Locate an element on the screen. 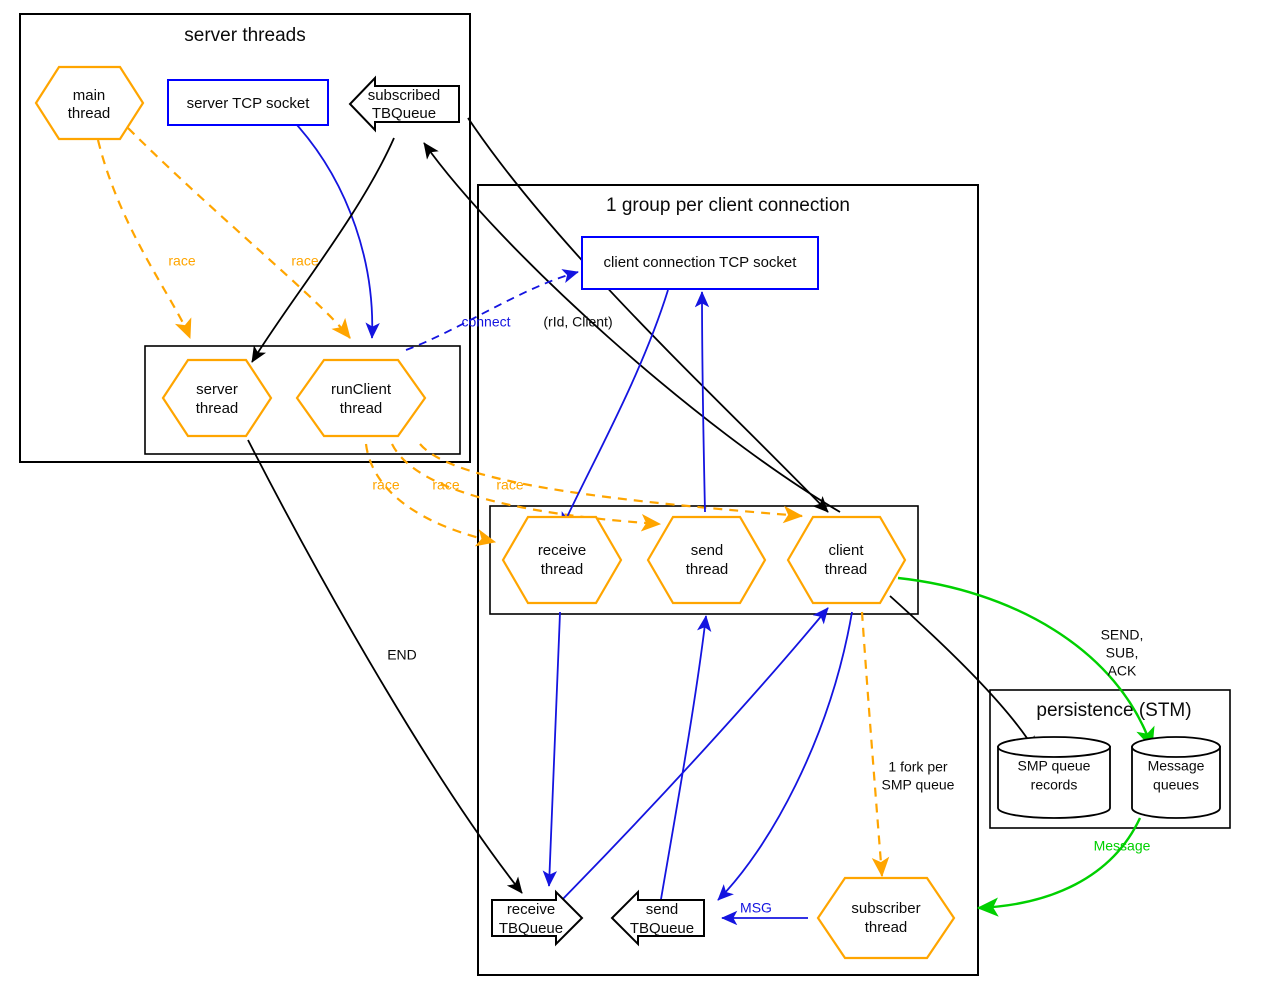 The height and width of the screenshot is (1002, 1266). edge-send-thread-to-client-socket is located at coordinates (702, 402).